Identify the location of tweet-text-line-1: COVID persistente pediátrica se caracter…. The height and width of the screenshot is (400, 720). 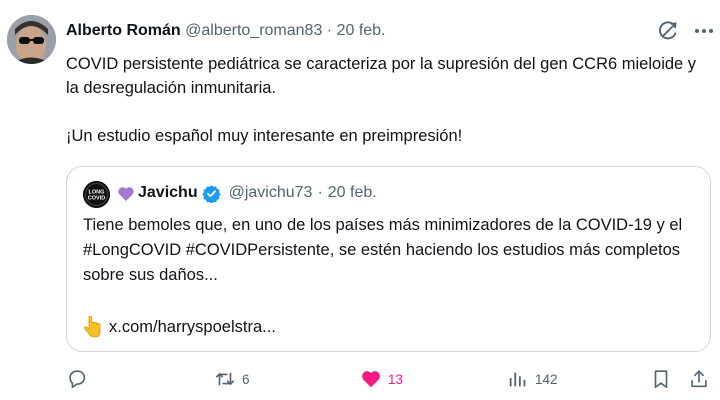
(381, 76).